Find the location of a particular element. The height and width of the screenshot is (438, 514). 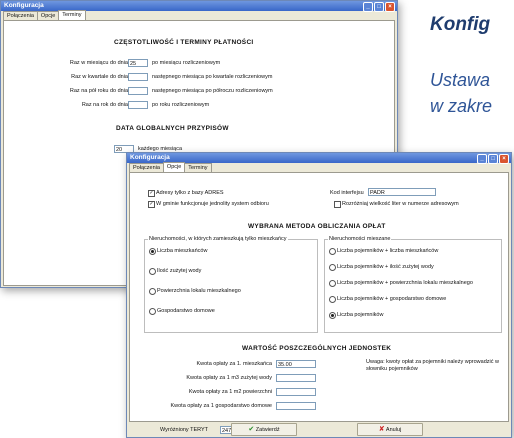

row-label: Raz w miesiącu do dnia is located at coordinates (98, 63).